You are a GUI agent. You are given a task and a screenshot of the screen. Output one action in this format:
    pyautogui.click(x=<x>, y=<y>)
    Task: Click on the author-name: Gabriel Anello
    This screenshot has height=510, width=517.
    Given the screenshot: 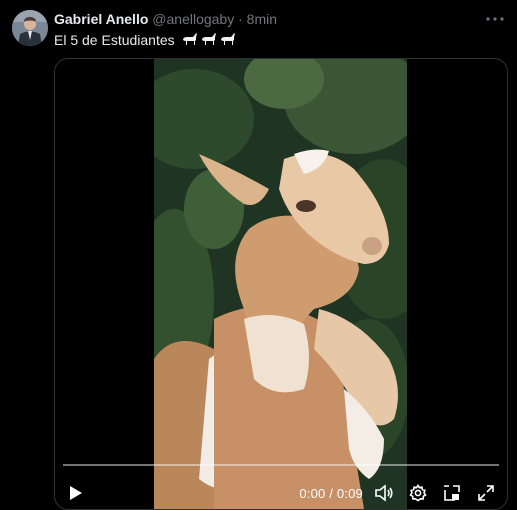 What is the action you would take?
    pyautogui.click(x=101, y=19)
    